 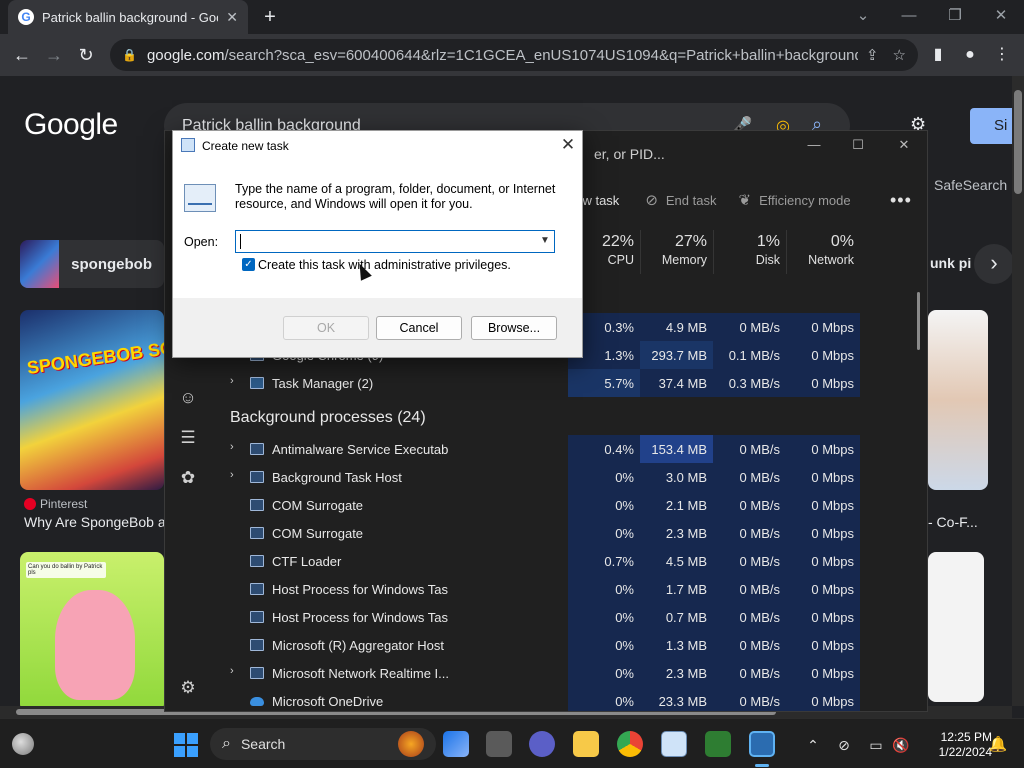 I want to click on end-task-button: ⊘ End task, so click(x=680, y=200).